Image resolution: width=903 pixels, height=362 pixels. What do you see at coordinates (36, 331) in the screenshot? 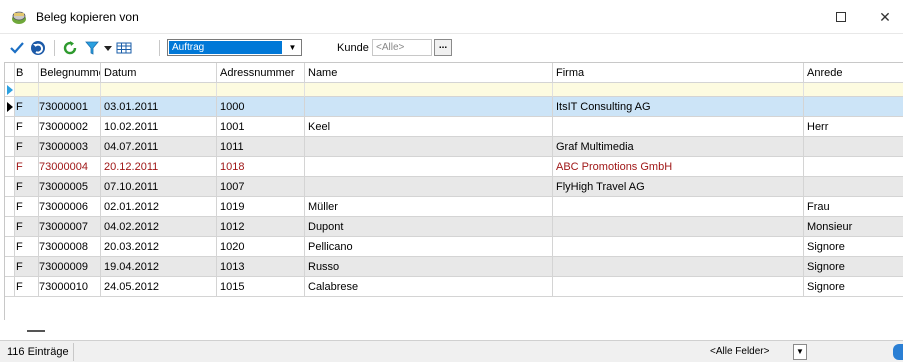
I see `splitter-handle` at bounding box center [36, 331].